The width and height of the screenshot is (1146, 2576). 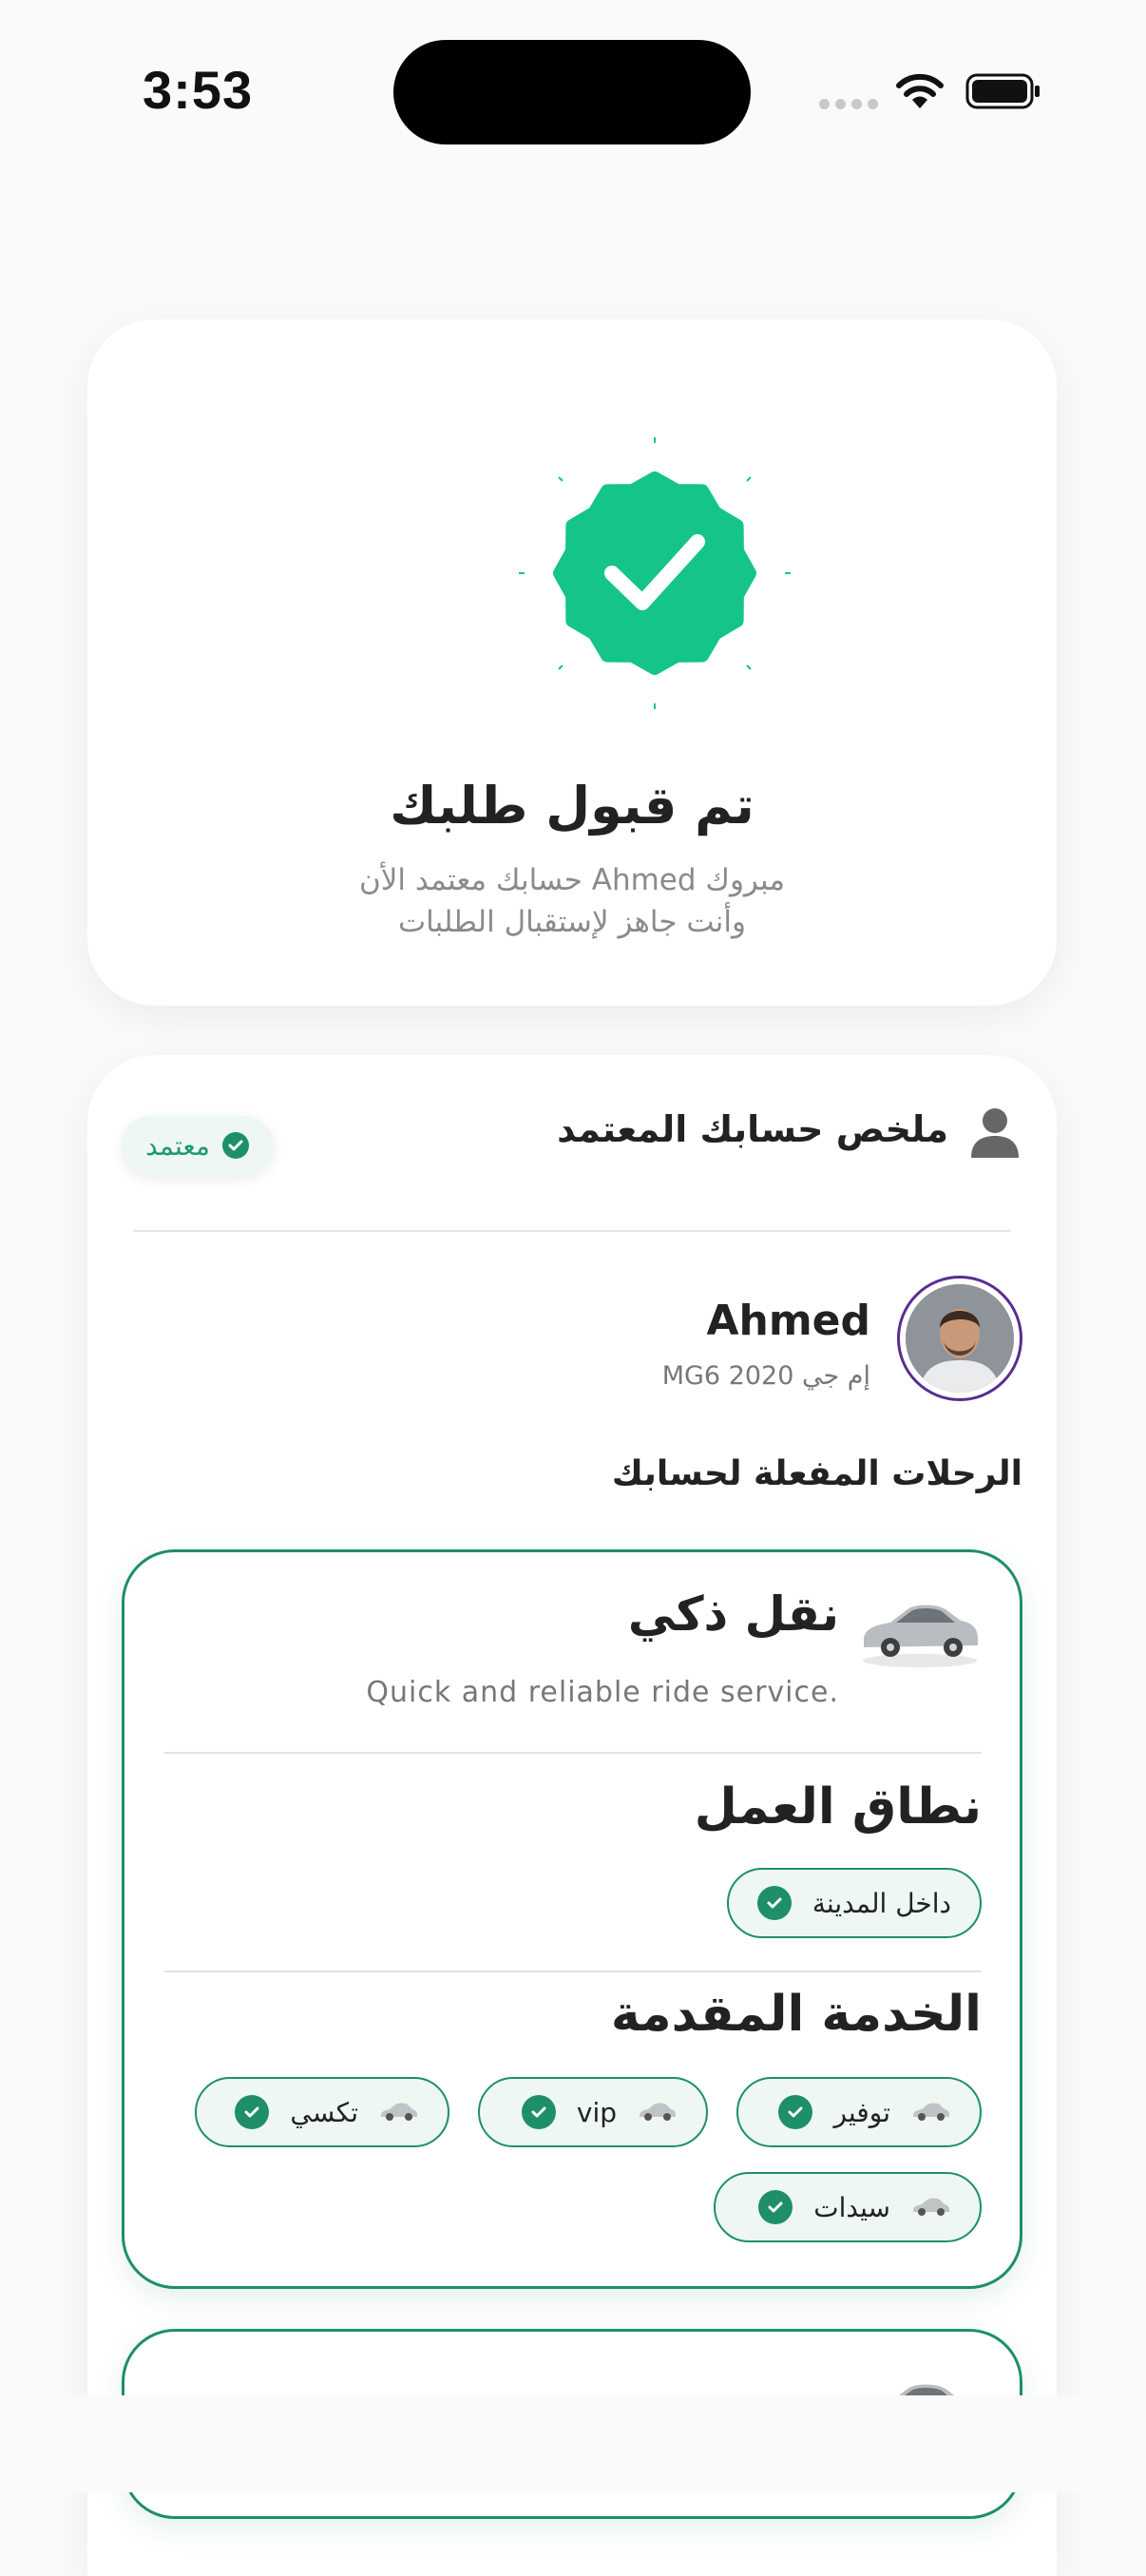 I want to click on status-bar: 3:53, so click(x=573, y=81).